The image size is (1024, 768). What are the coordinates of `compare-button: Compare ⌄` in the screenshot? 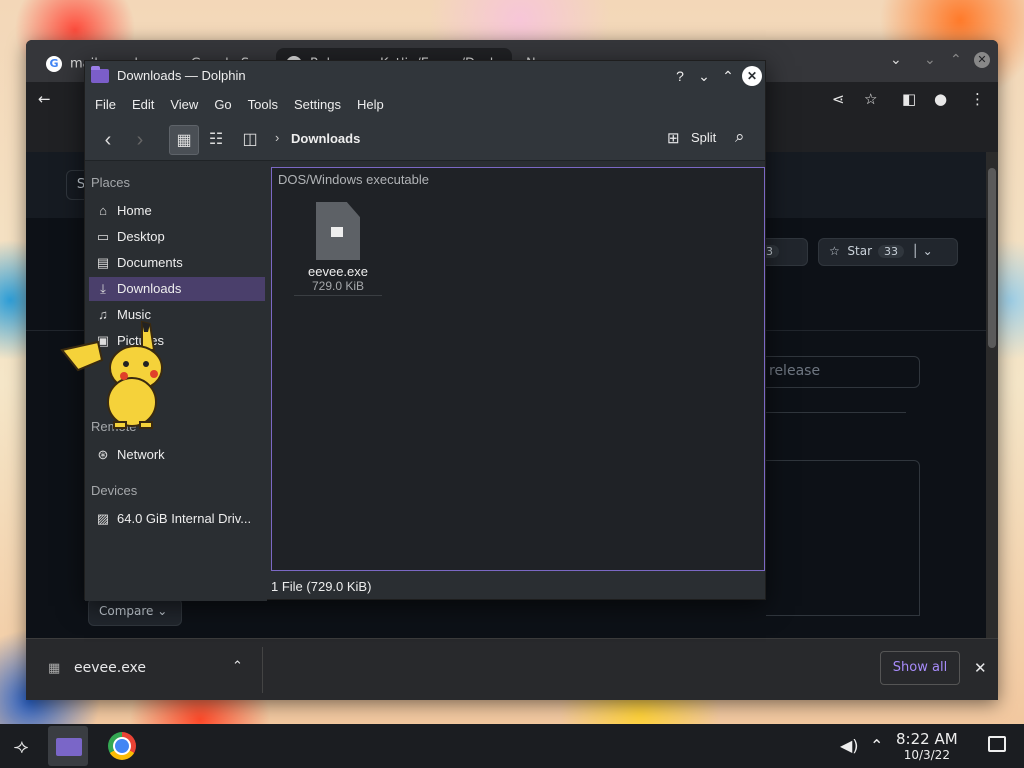 It's located at (135, 612).